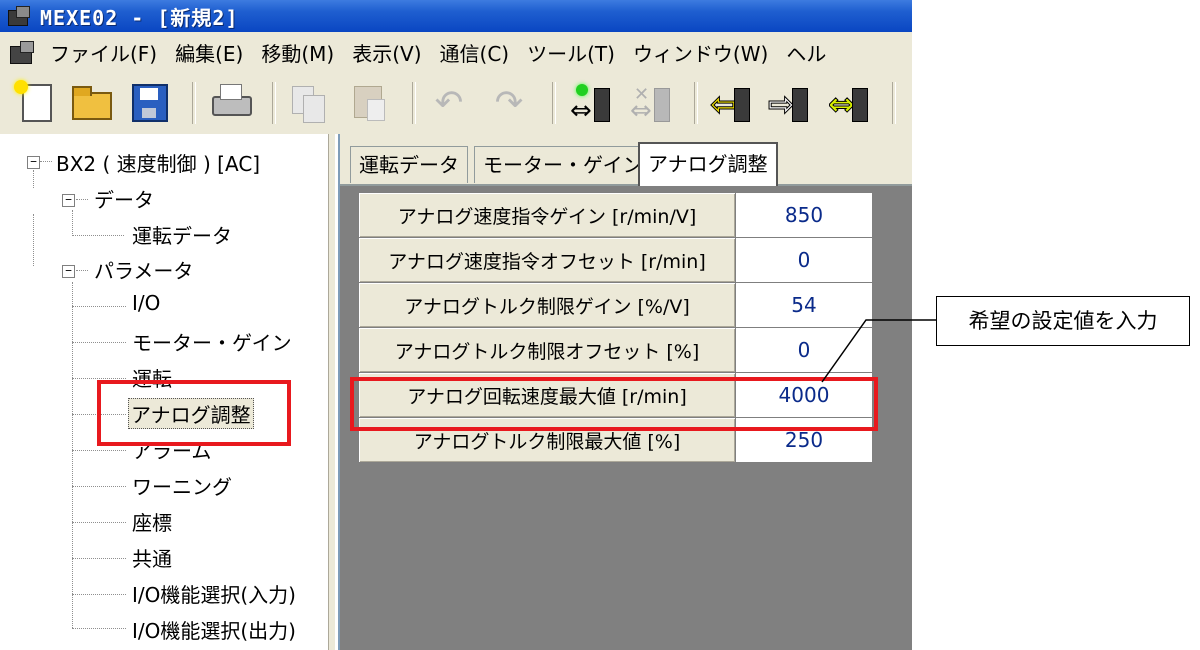 The image size is (1200, 650). I want to click on tree-root: BX2 ( 速度制御 ) [AC], so click(158, 162).